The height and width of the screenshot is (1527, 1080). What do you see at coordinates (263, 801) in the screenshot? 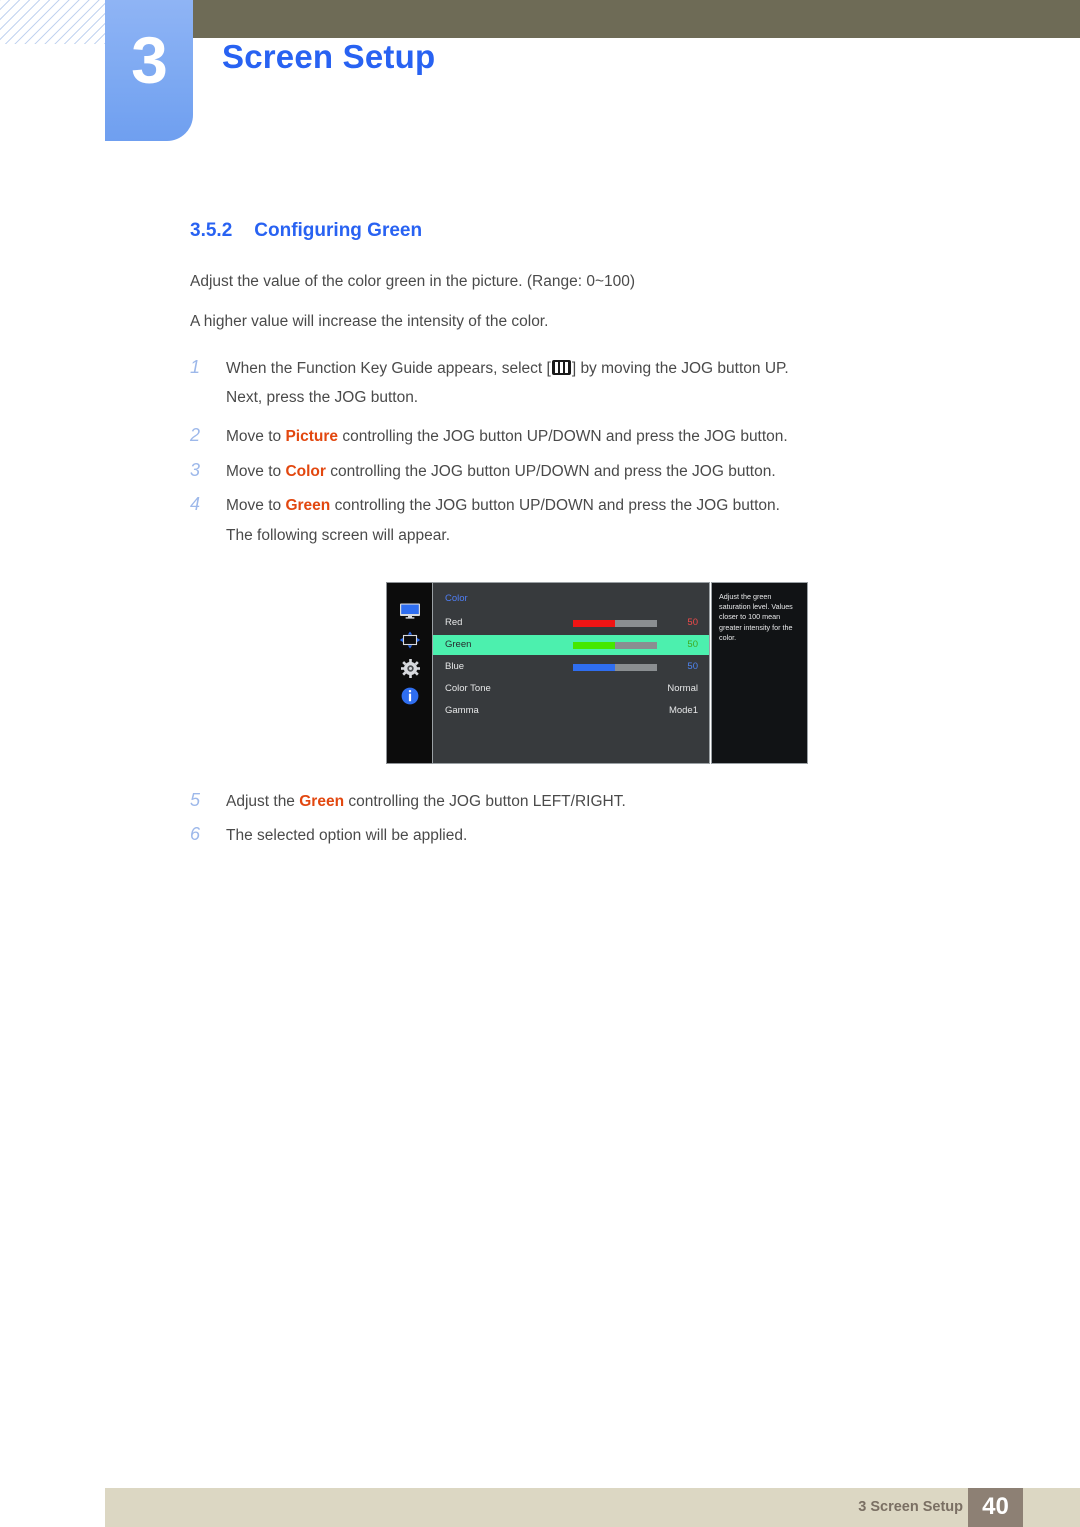
I see `step-5-text-before: Adjust the` at bounding box center [263, 801].